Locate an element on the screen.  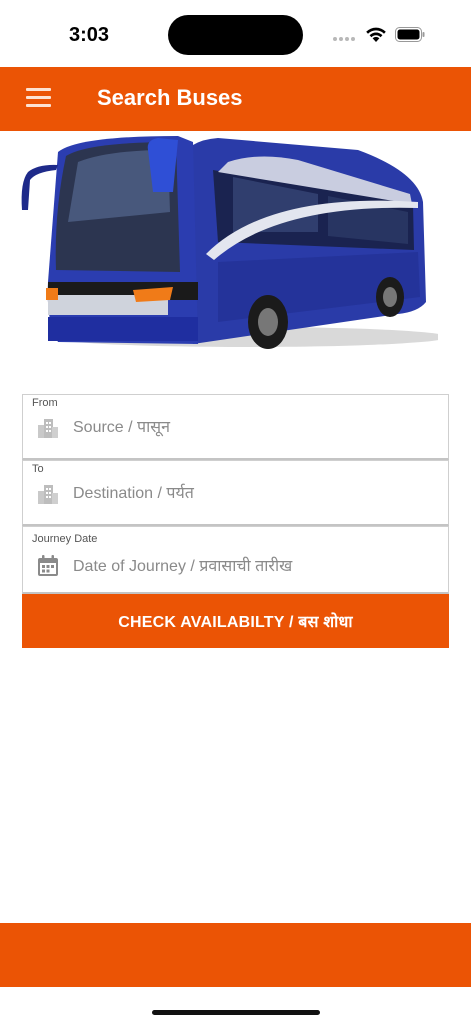
from-field: From is located at coordinates (235, 427).